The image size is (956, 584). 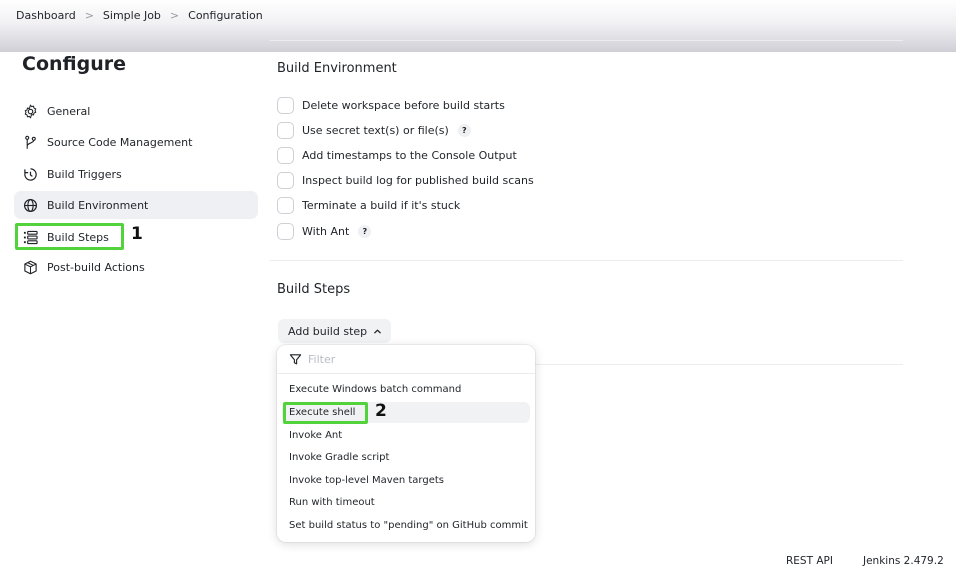 I want to click on sidebar-item-source-code-management: Source Code Management, so click(x=136, y=142).